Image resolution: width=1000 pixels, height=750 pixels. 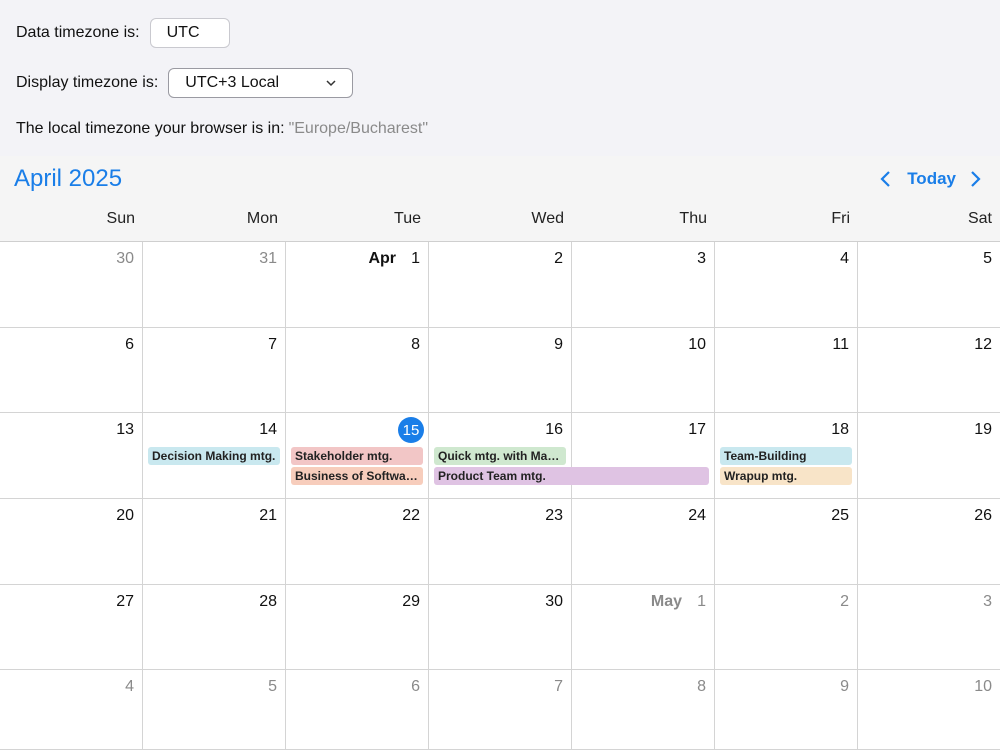 What do you see at coordinates (129, 686) in the screenshot?
I see `day-number: 4` at bounding box center [129, 686].